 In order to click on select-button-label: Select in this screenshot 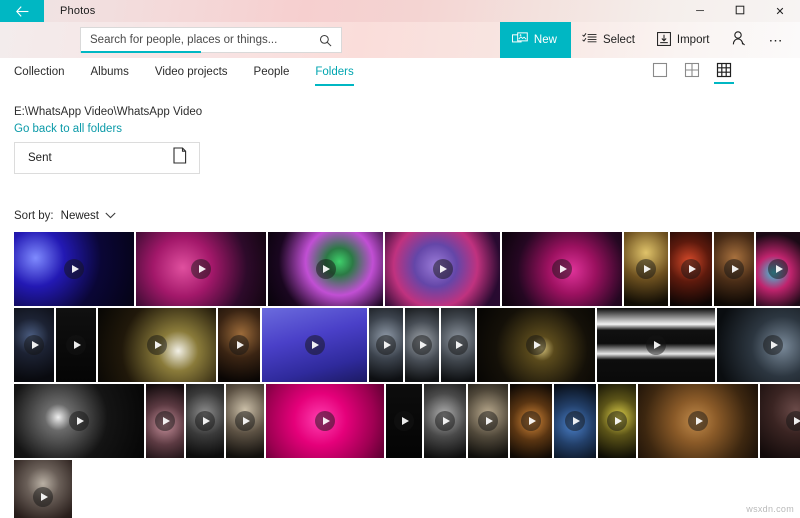, I will do `click(618, 40)`.